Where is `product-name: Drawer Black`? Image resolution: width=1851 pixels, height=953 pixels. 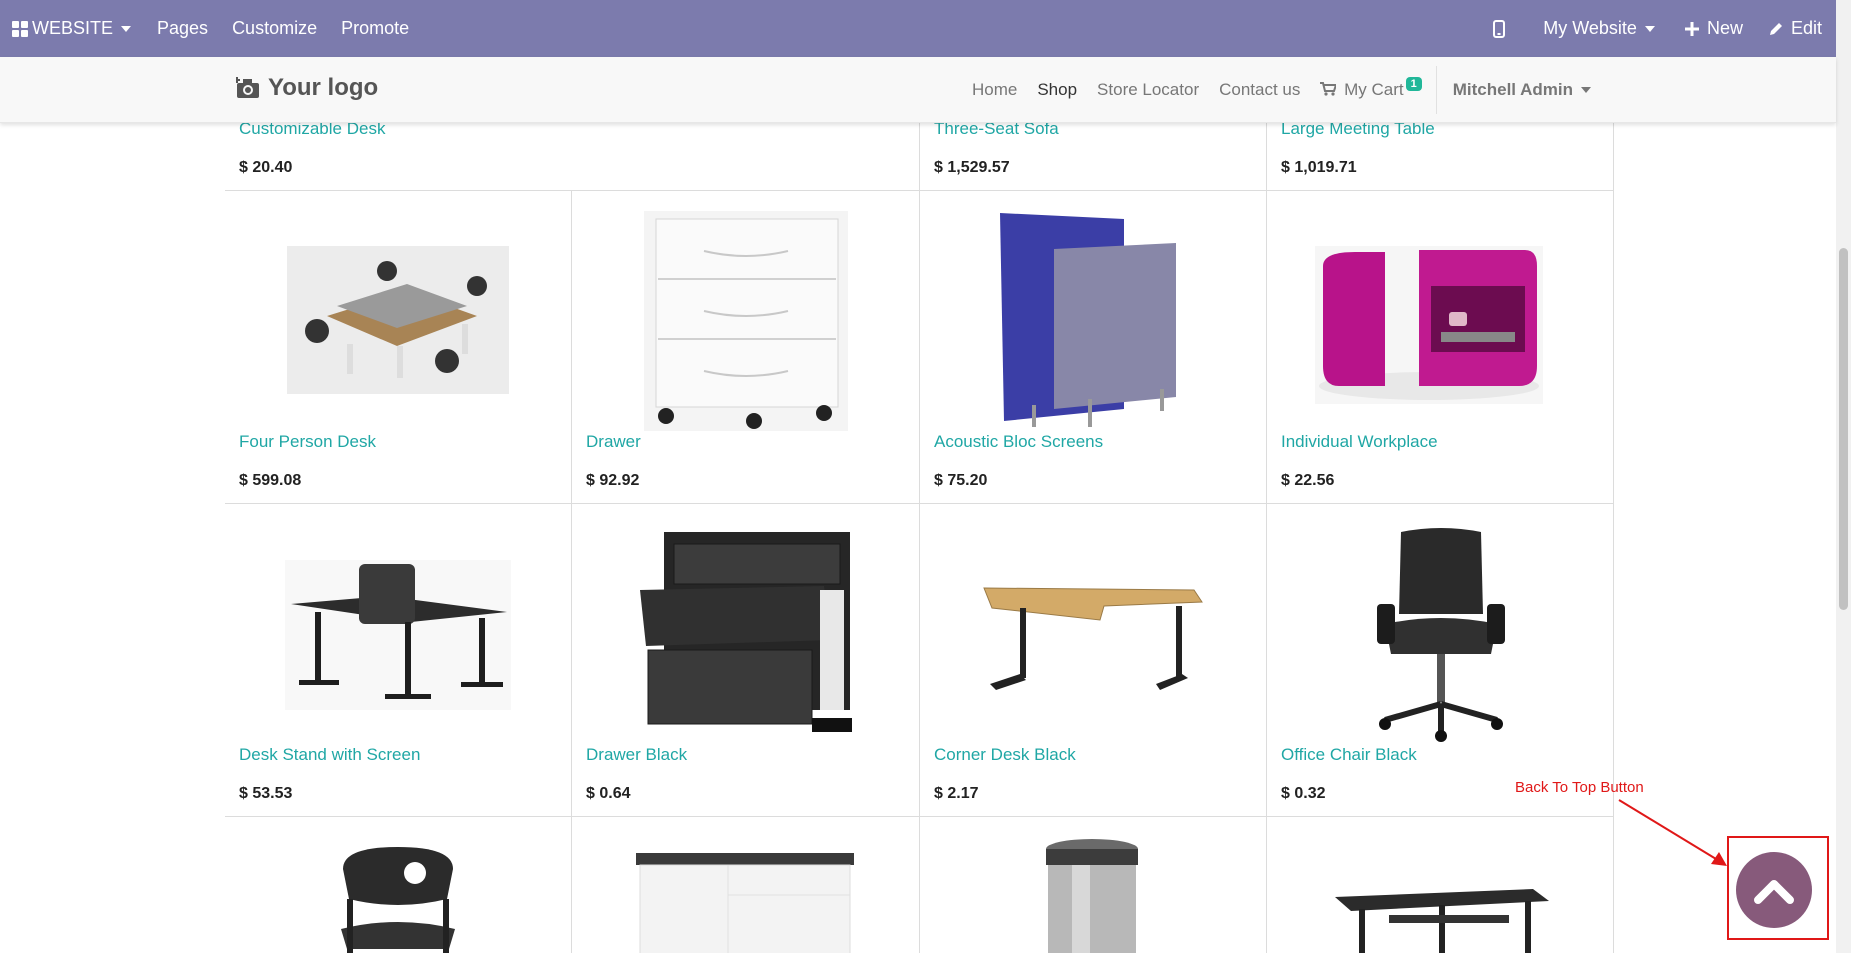 product-name: Drawer Black is located at coordinates (636, 755).